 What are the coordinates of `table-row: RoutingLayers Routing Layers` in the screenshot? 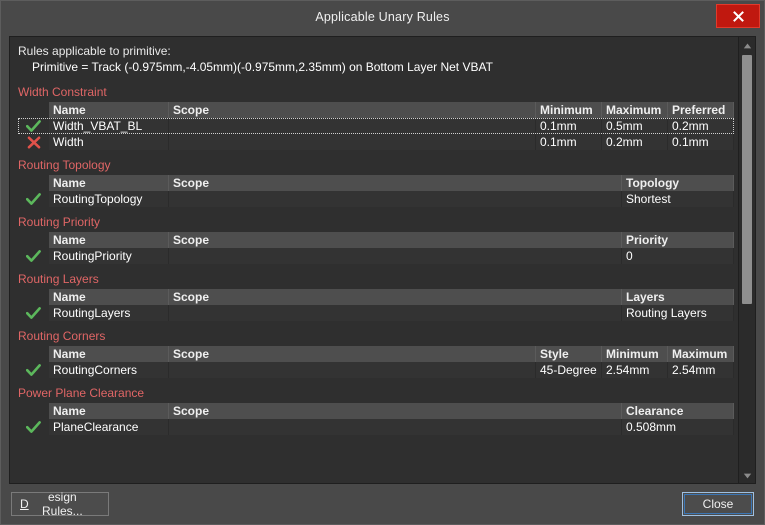 It's located at (376, 313).